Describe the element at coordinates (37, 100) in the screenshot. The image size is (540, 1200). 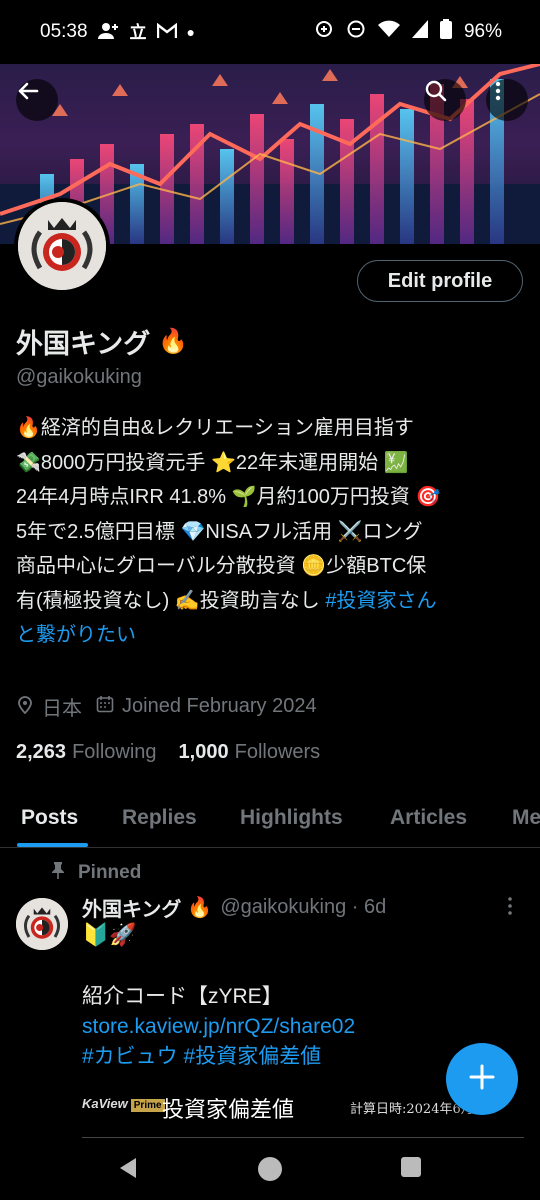
I see `back-button` at that location.